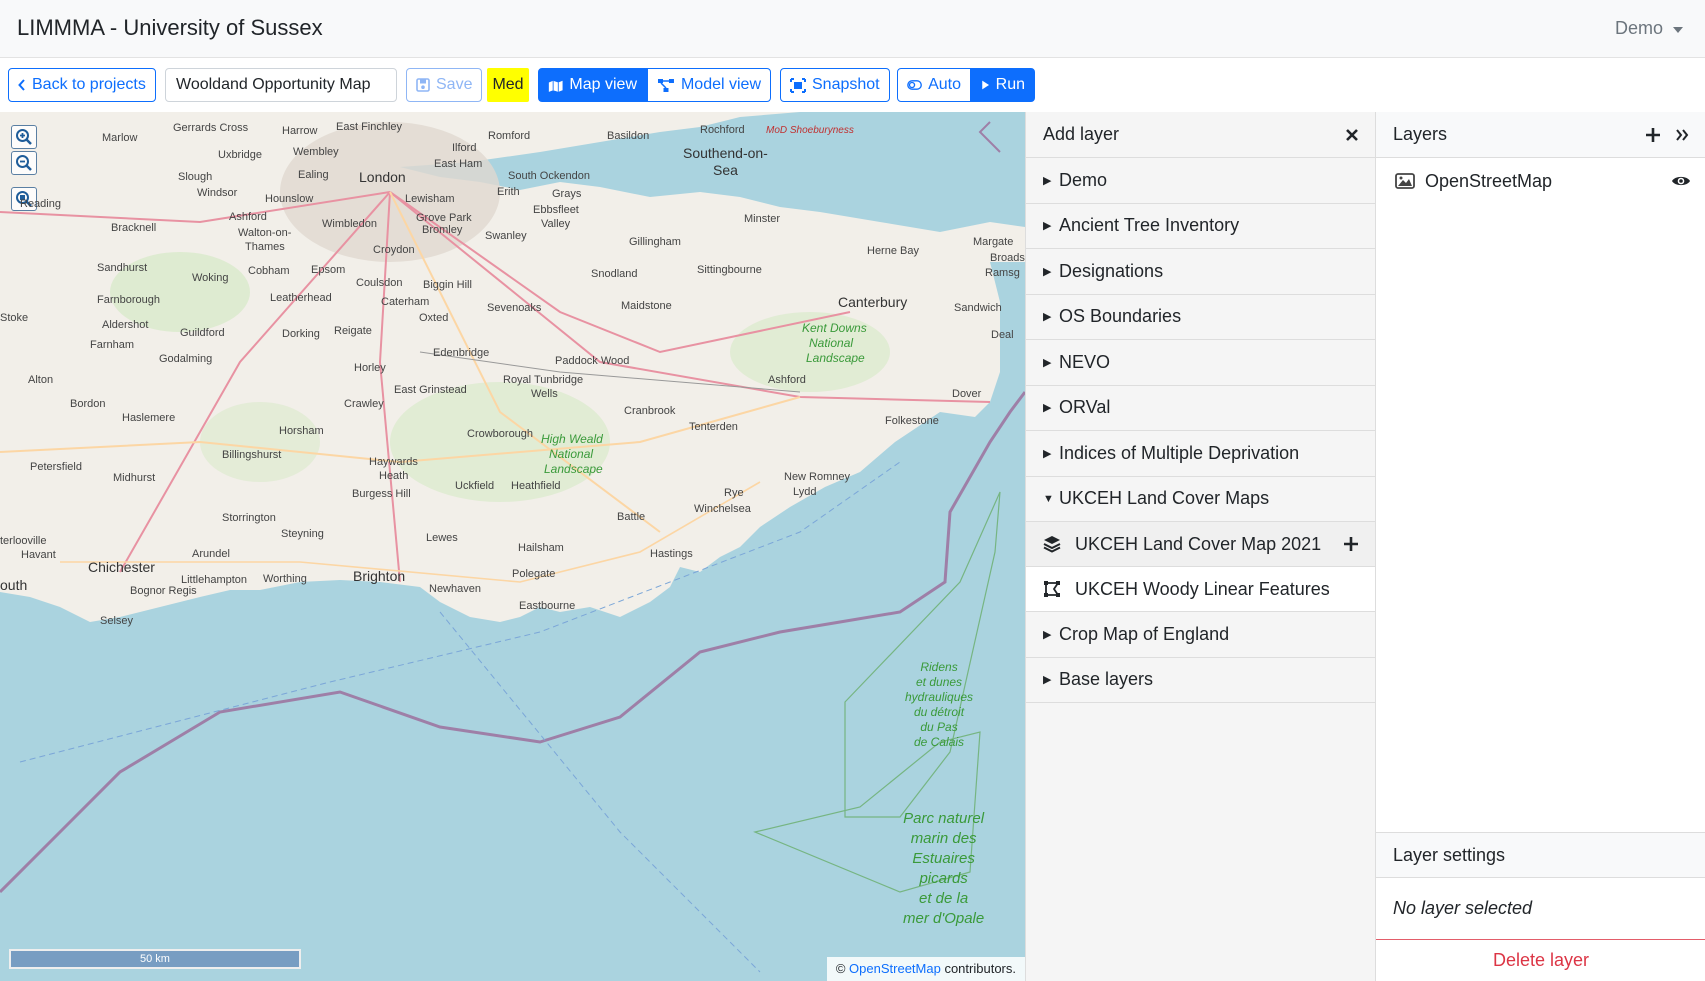  Describe the element at coordinates (364, 404) in the screenshot. I see `map-label: Crawley` at that location.